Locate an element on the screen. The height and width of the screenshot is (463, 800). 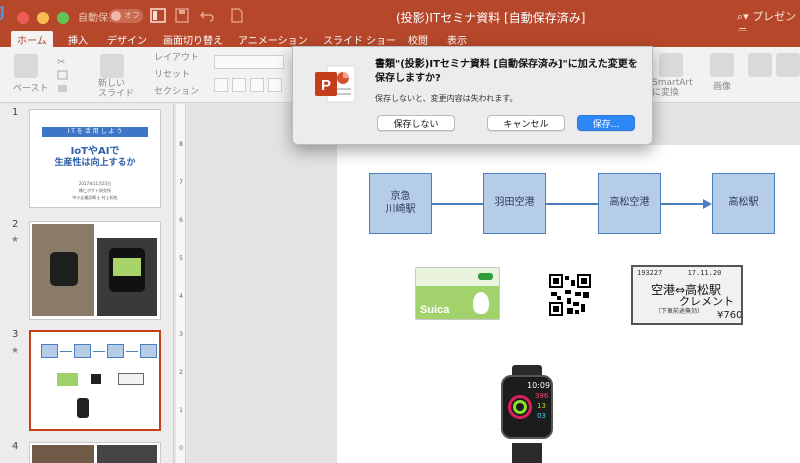
sidebar-toggle-icon is located at coordinates (158, 15).